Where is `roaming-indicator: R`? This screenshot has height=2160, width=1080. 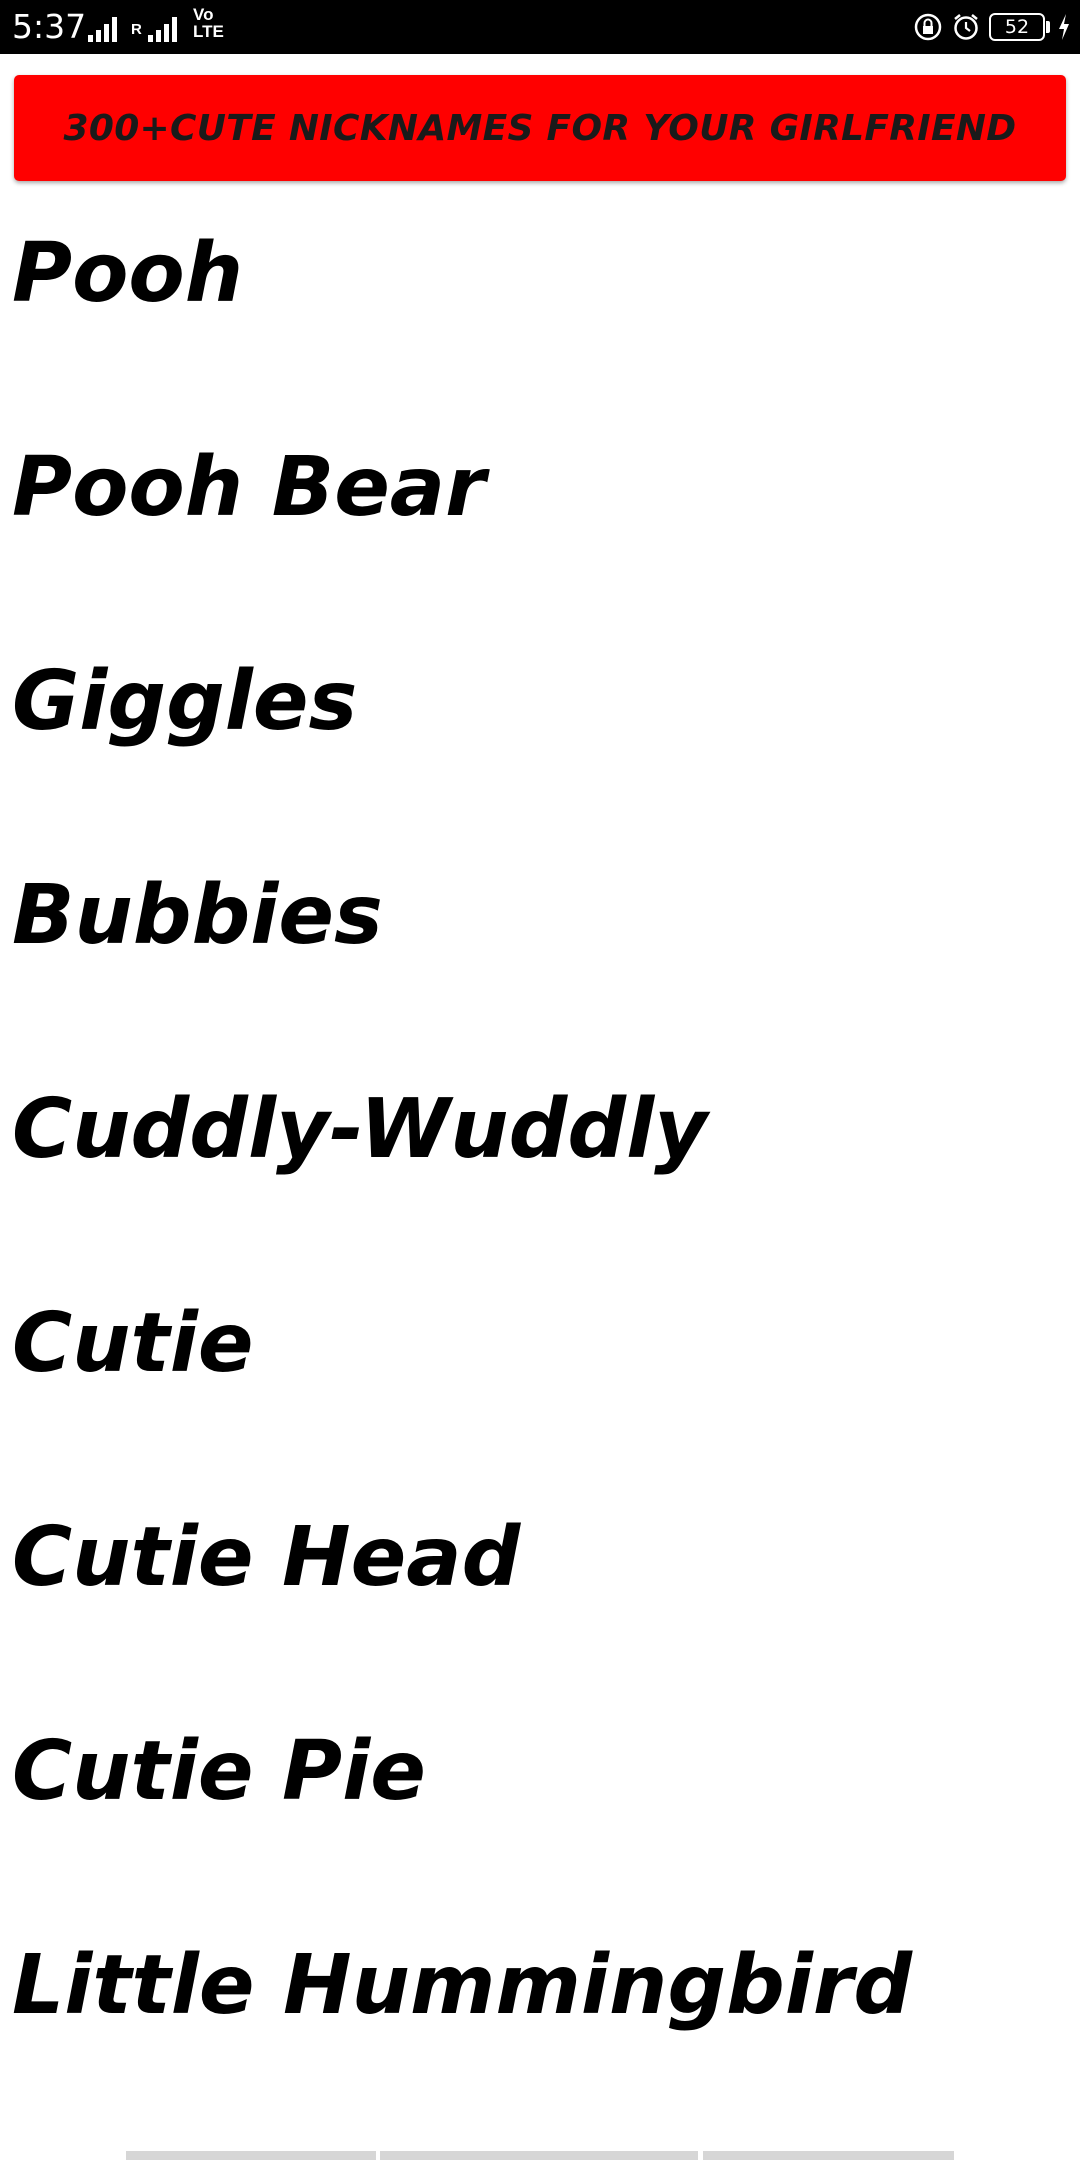
roaming-indicator: R is located at coordinates (136, 29).